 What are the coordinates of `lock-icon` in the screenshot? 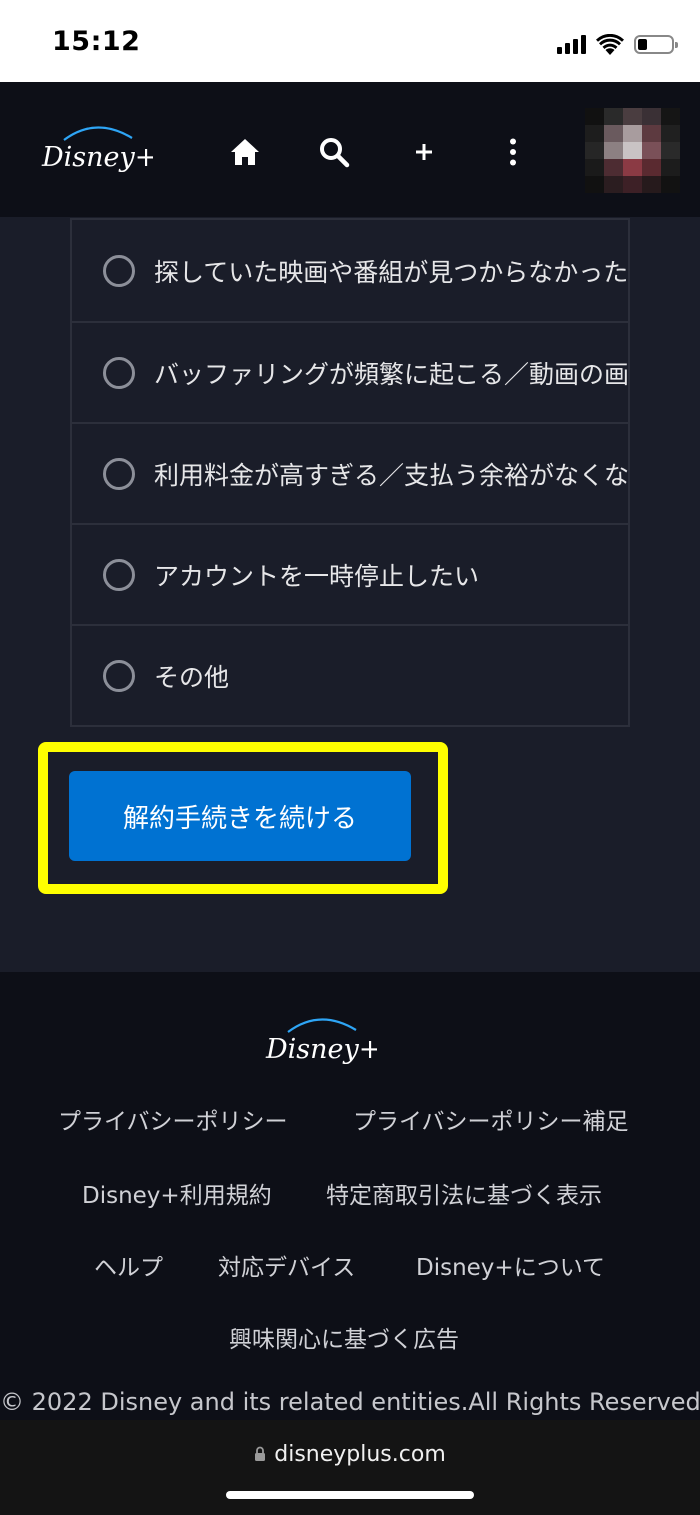 It's located at (260, 1453).